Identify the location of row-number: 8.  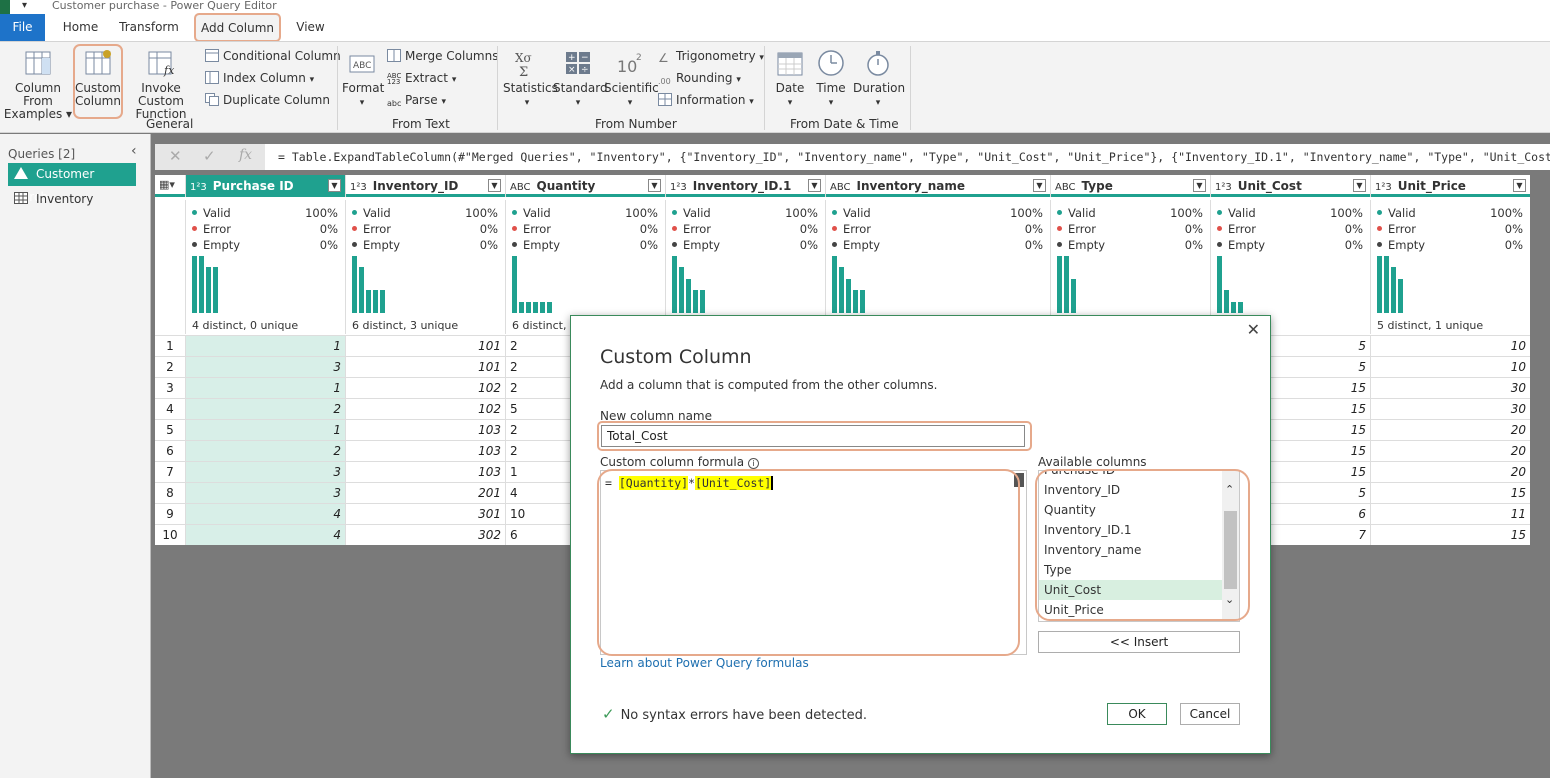
(170, 492).